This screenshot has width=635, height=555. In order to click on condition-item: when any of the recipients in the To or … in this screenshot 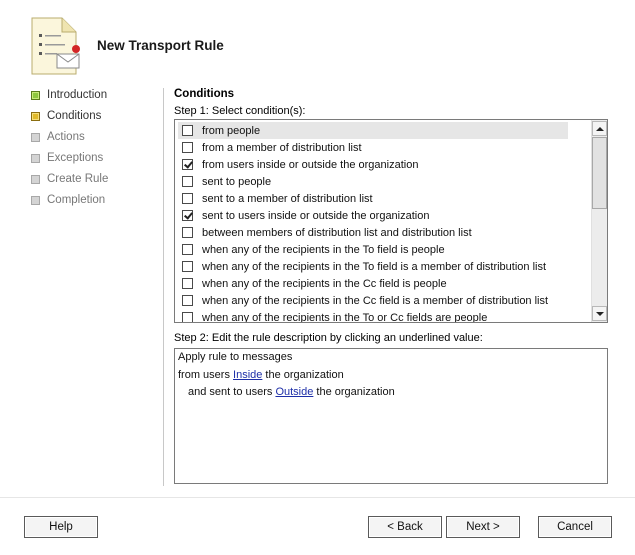, I will do `click(383, 315)`.